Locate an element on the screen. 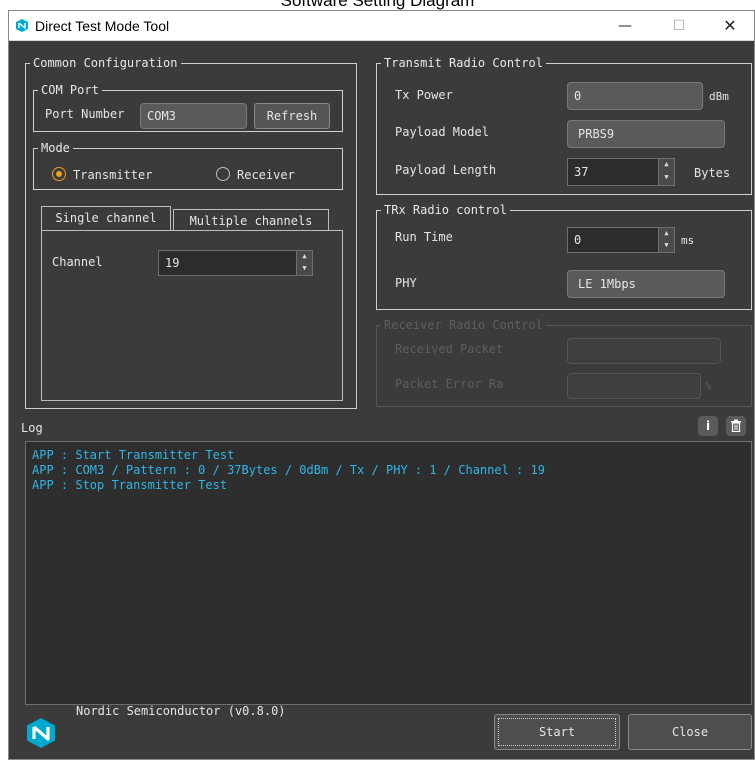  payload-model-select: PRBS9 is located at coordinates (646, 134).